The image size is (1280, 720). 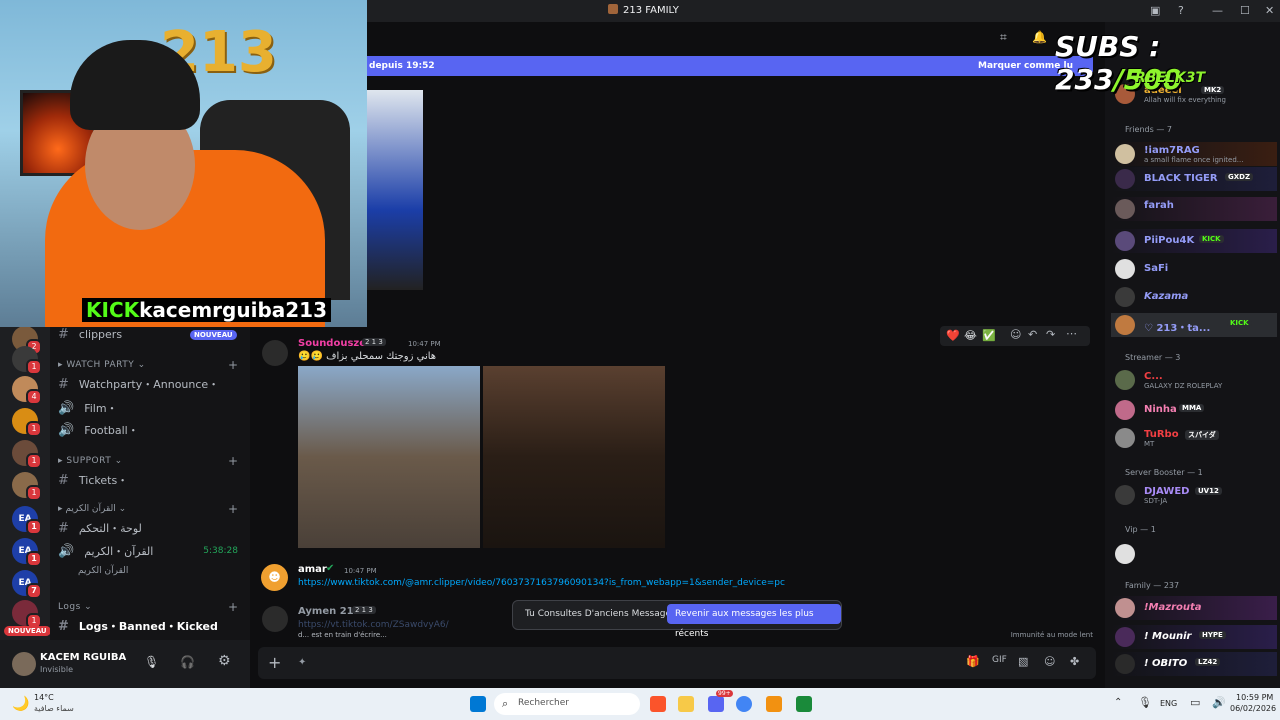 What do you see at coordinates (1181, 178) in the screenshot?
I see `member-name: BLACK TIGER` at bounding box center [1181, 178].